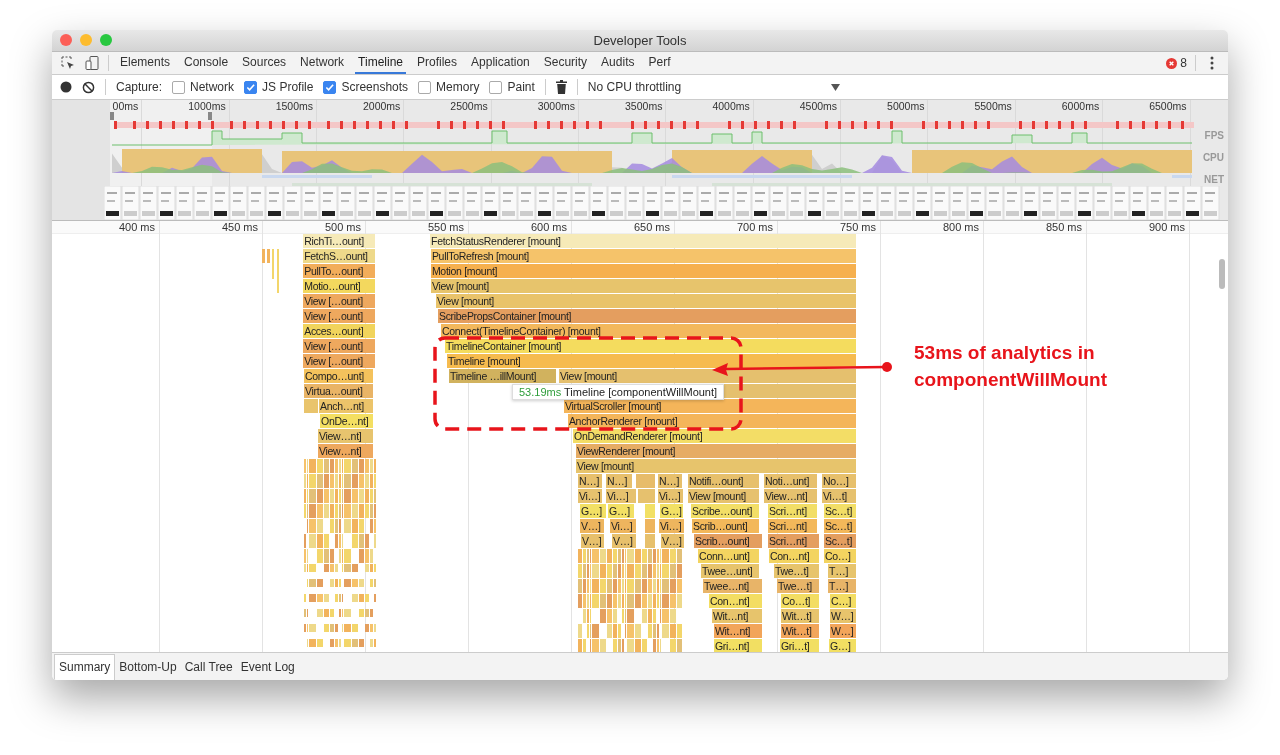 The image size is (1280, 755). I want to click on details-tab: Call Tree, so click(208, 666).